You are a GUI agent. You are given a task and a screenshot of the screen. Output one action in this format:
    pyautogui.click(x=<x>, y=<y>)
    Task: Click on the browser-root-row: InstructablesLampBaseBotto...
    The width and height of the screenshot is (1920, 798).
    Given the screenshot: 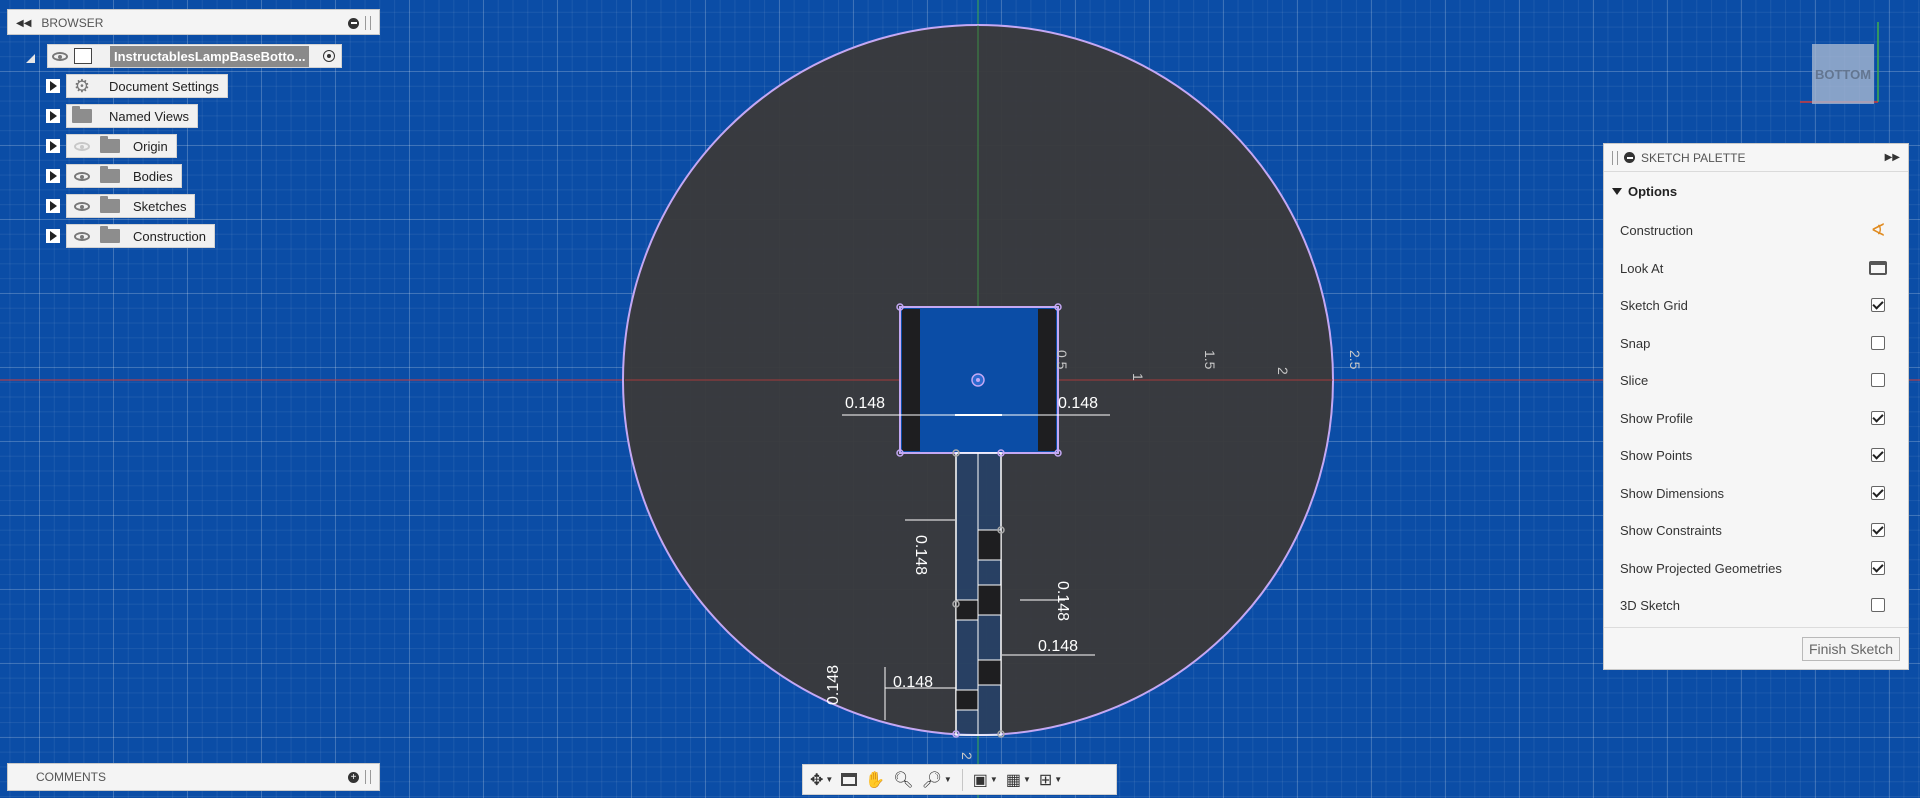 What is the action you would take?
    pyautogui.click(x=184, y=56)
    